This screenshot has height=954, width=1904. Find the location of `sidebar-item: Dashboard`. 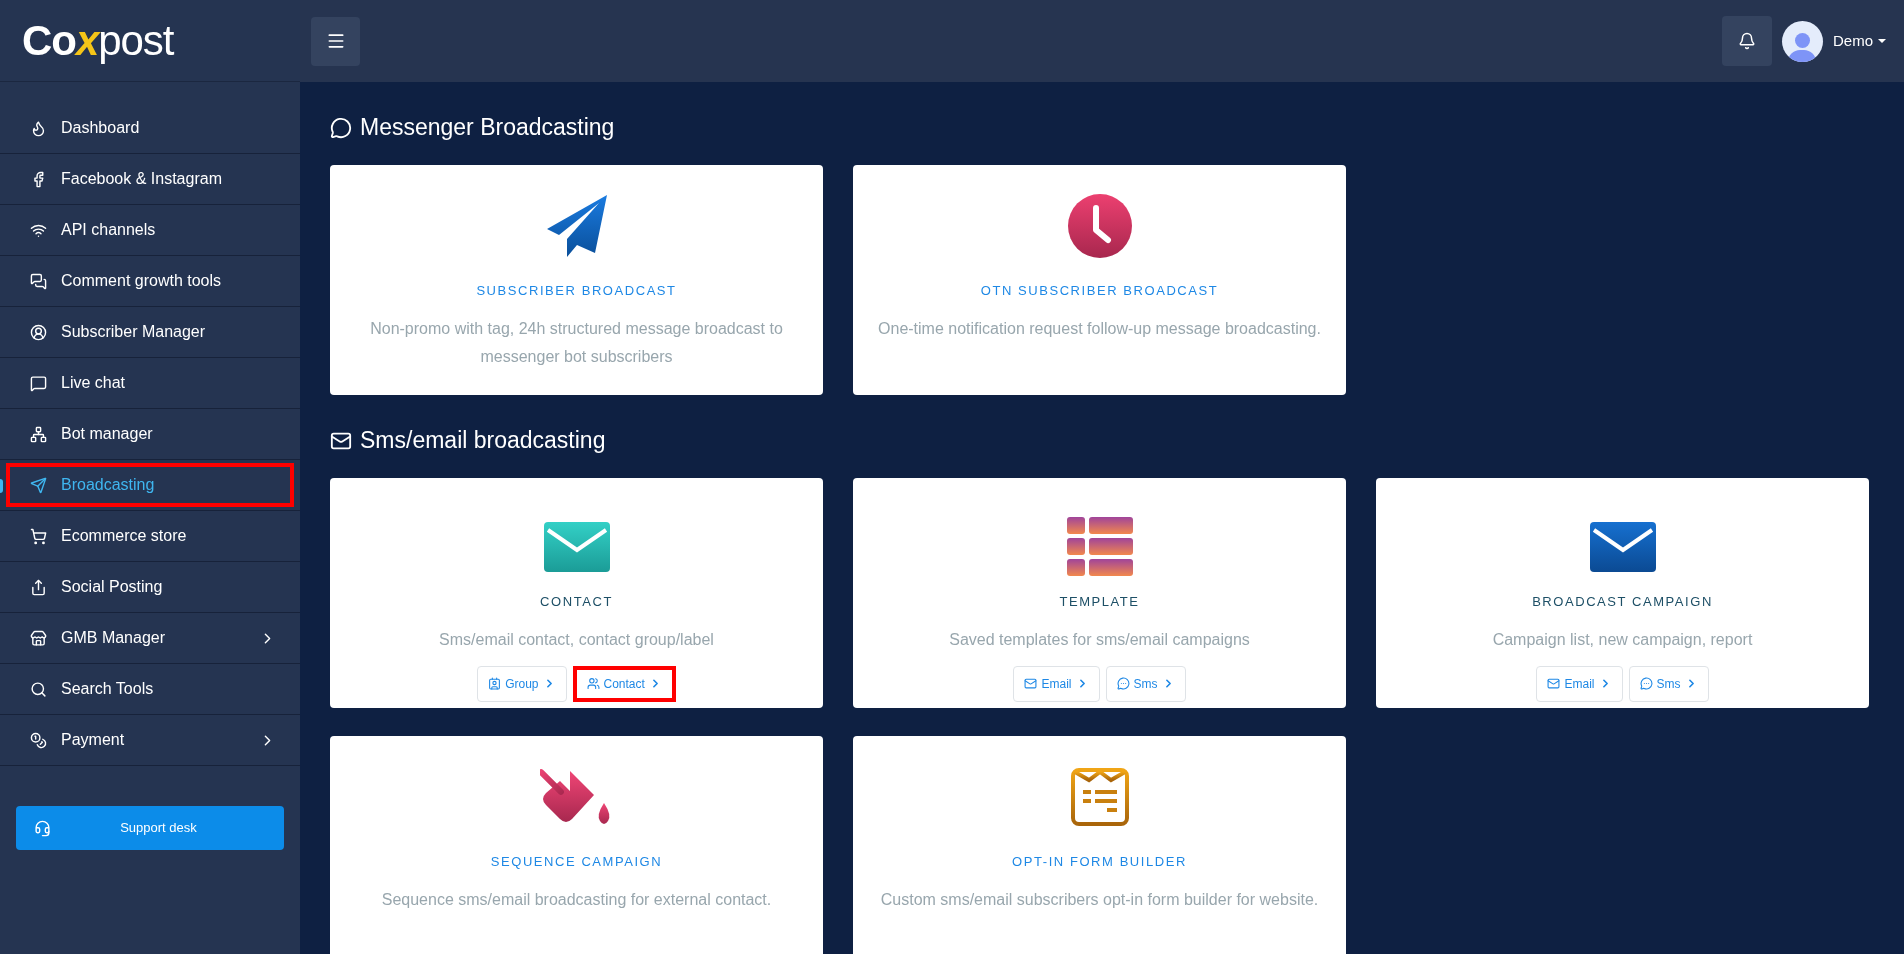

sidebar-item: Dashboard is located at coordinates (150, 128).